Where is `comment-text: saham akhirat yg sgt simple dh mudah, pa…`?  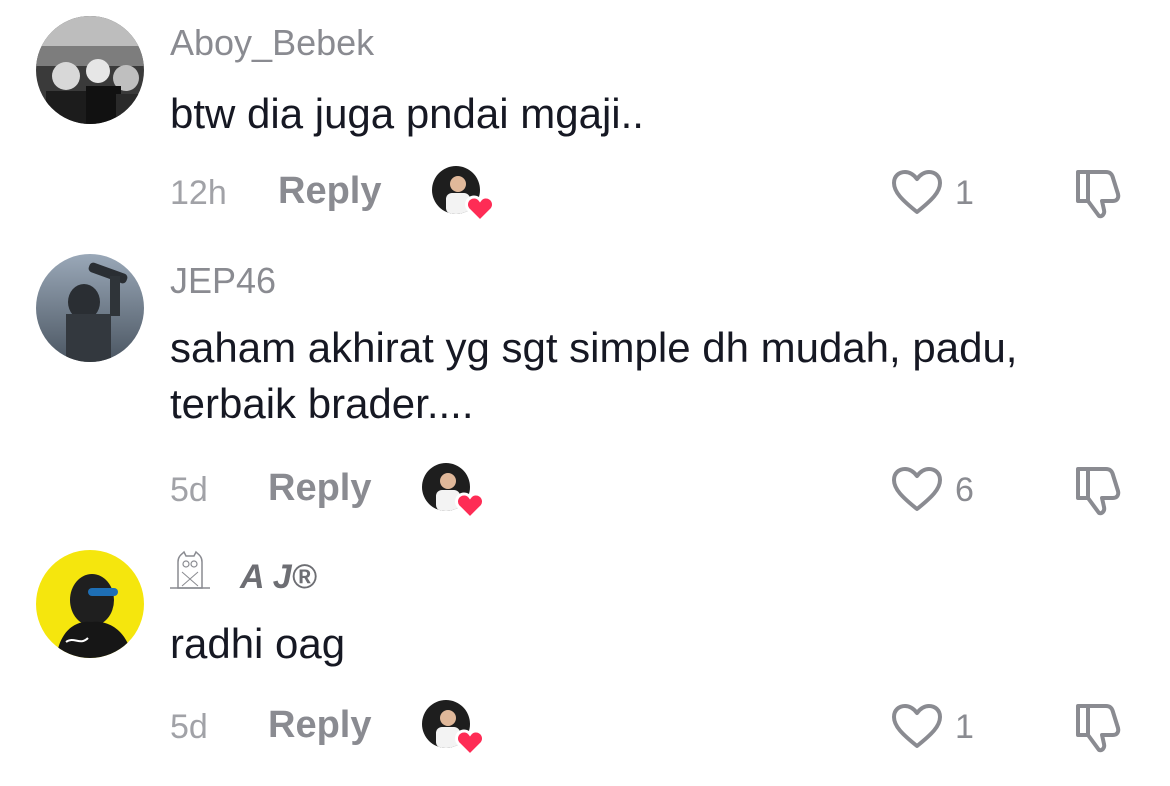
comment-text: saham akhirat yg sgt simple dh mudah, pa… is located at coordinates (594, 375).